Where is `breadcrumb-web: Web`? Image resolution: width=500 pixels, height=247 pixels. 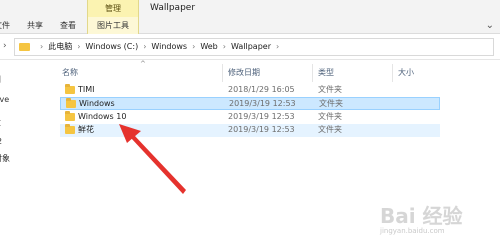 breadcrumb-web: Web is located at coordinates (208, 47).